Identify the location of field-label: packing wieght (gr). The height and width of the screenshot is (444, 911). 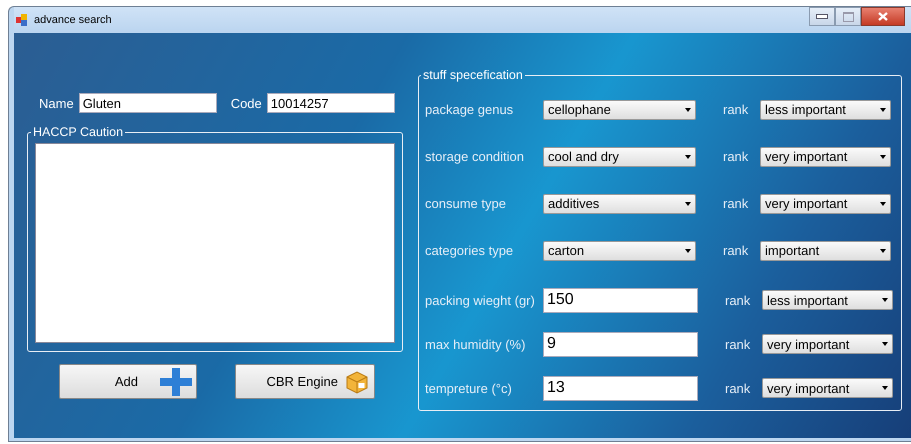
(480, 300).